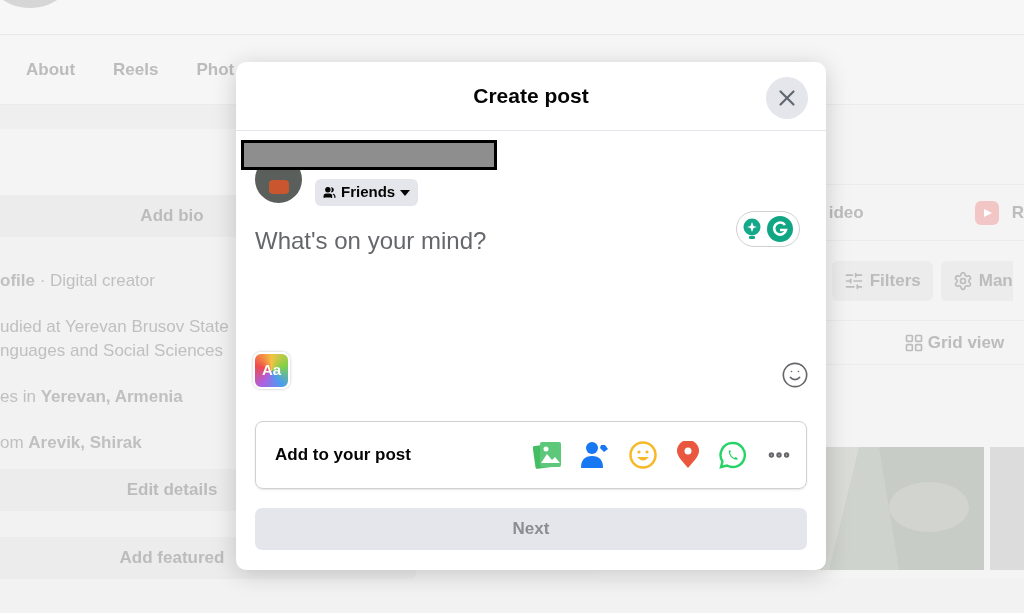 The image size is (1024, 613). Describe the element at coordinates (913, 342) in the screenshot. I see `grid-icon` at that location.